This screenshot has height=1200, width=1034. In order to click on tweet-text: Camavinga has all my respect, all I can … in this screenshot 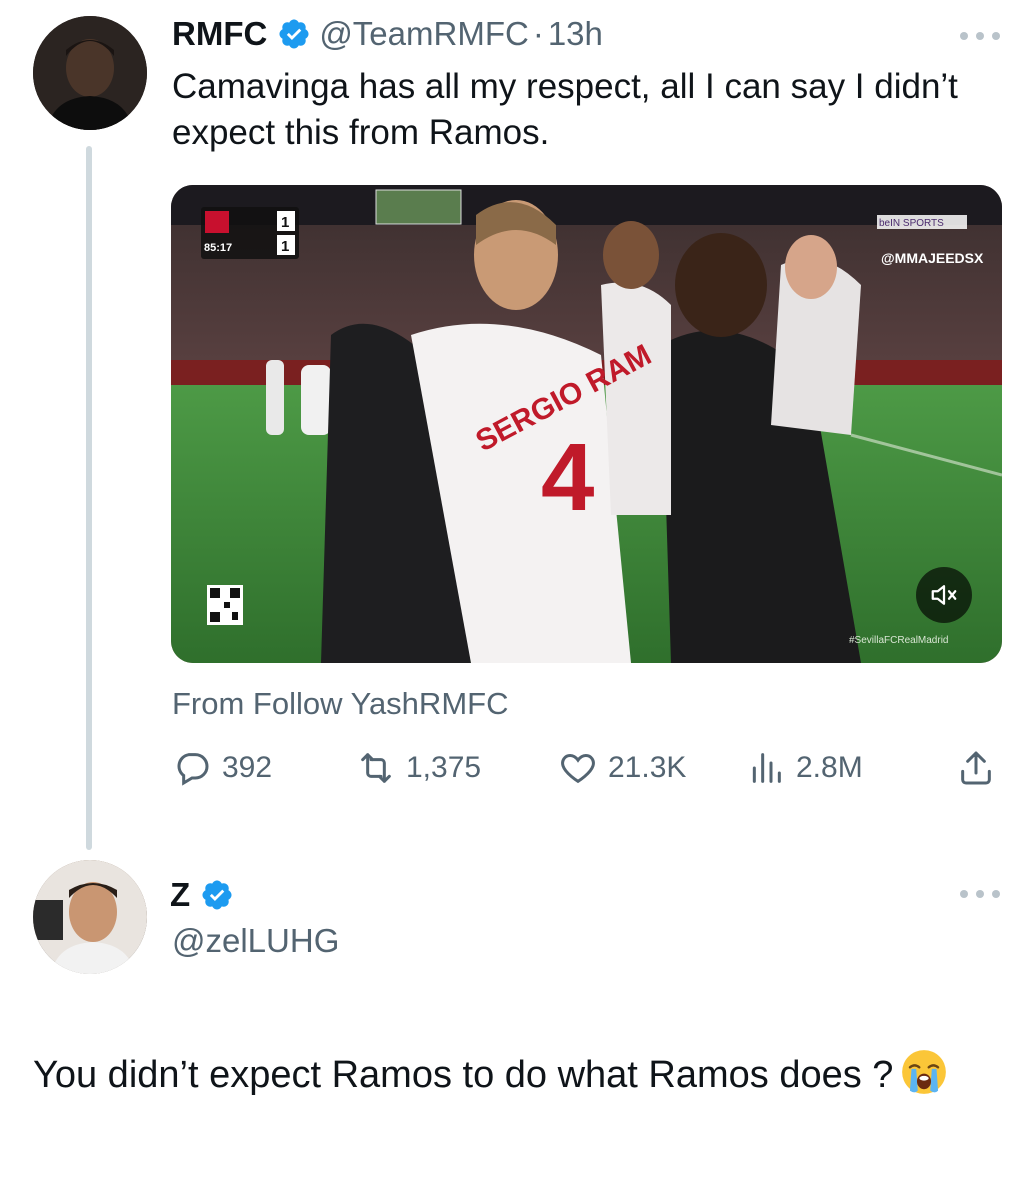, I will do `click(565, 109)`.